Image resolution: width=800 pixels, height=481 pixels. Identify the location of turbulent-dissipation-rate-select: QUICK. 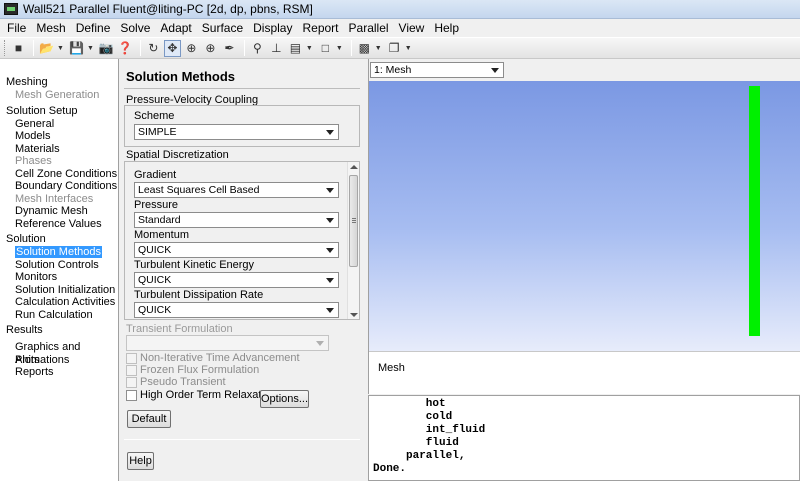
(236, 310).